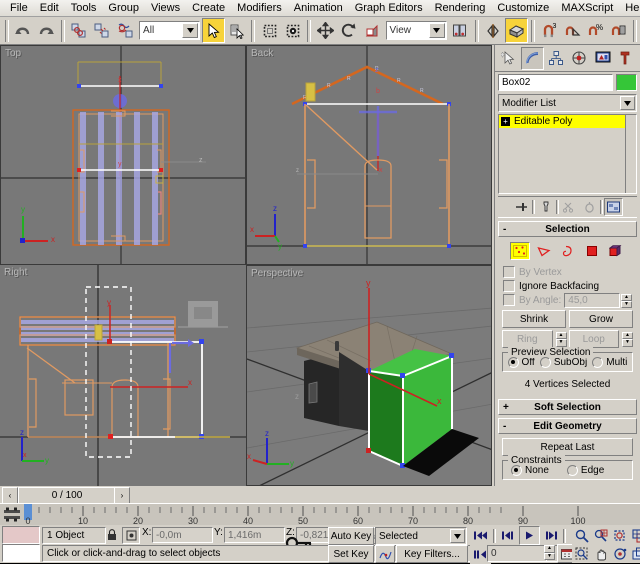 This screenshot has width=640, height=564. I want to click on rollout-edit-geometry-header: - Edit Geometry, so click(567, 426).